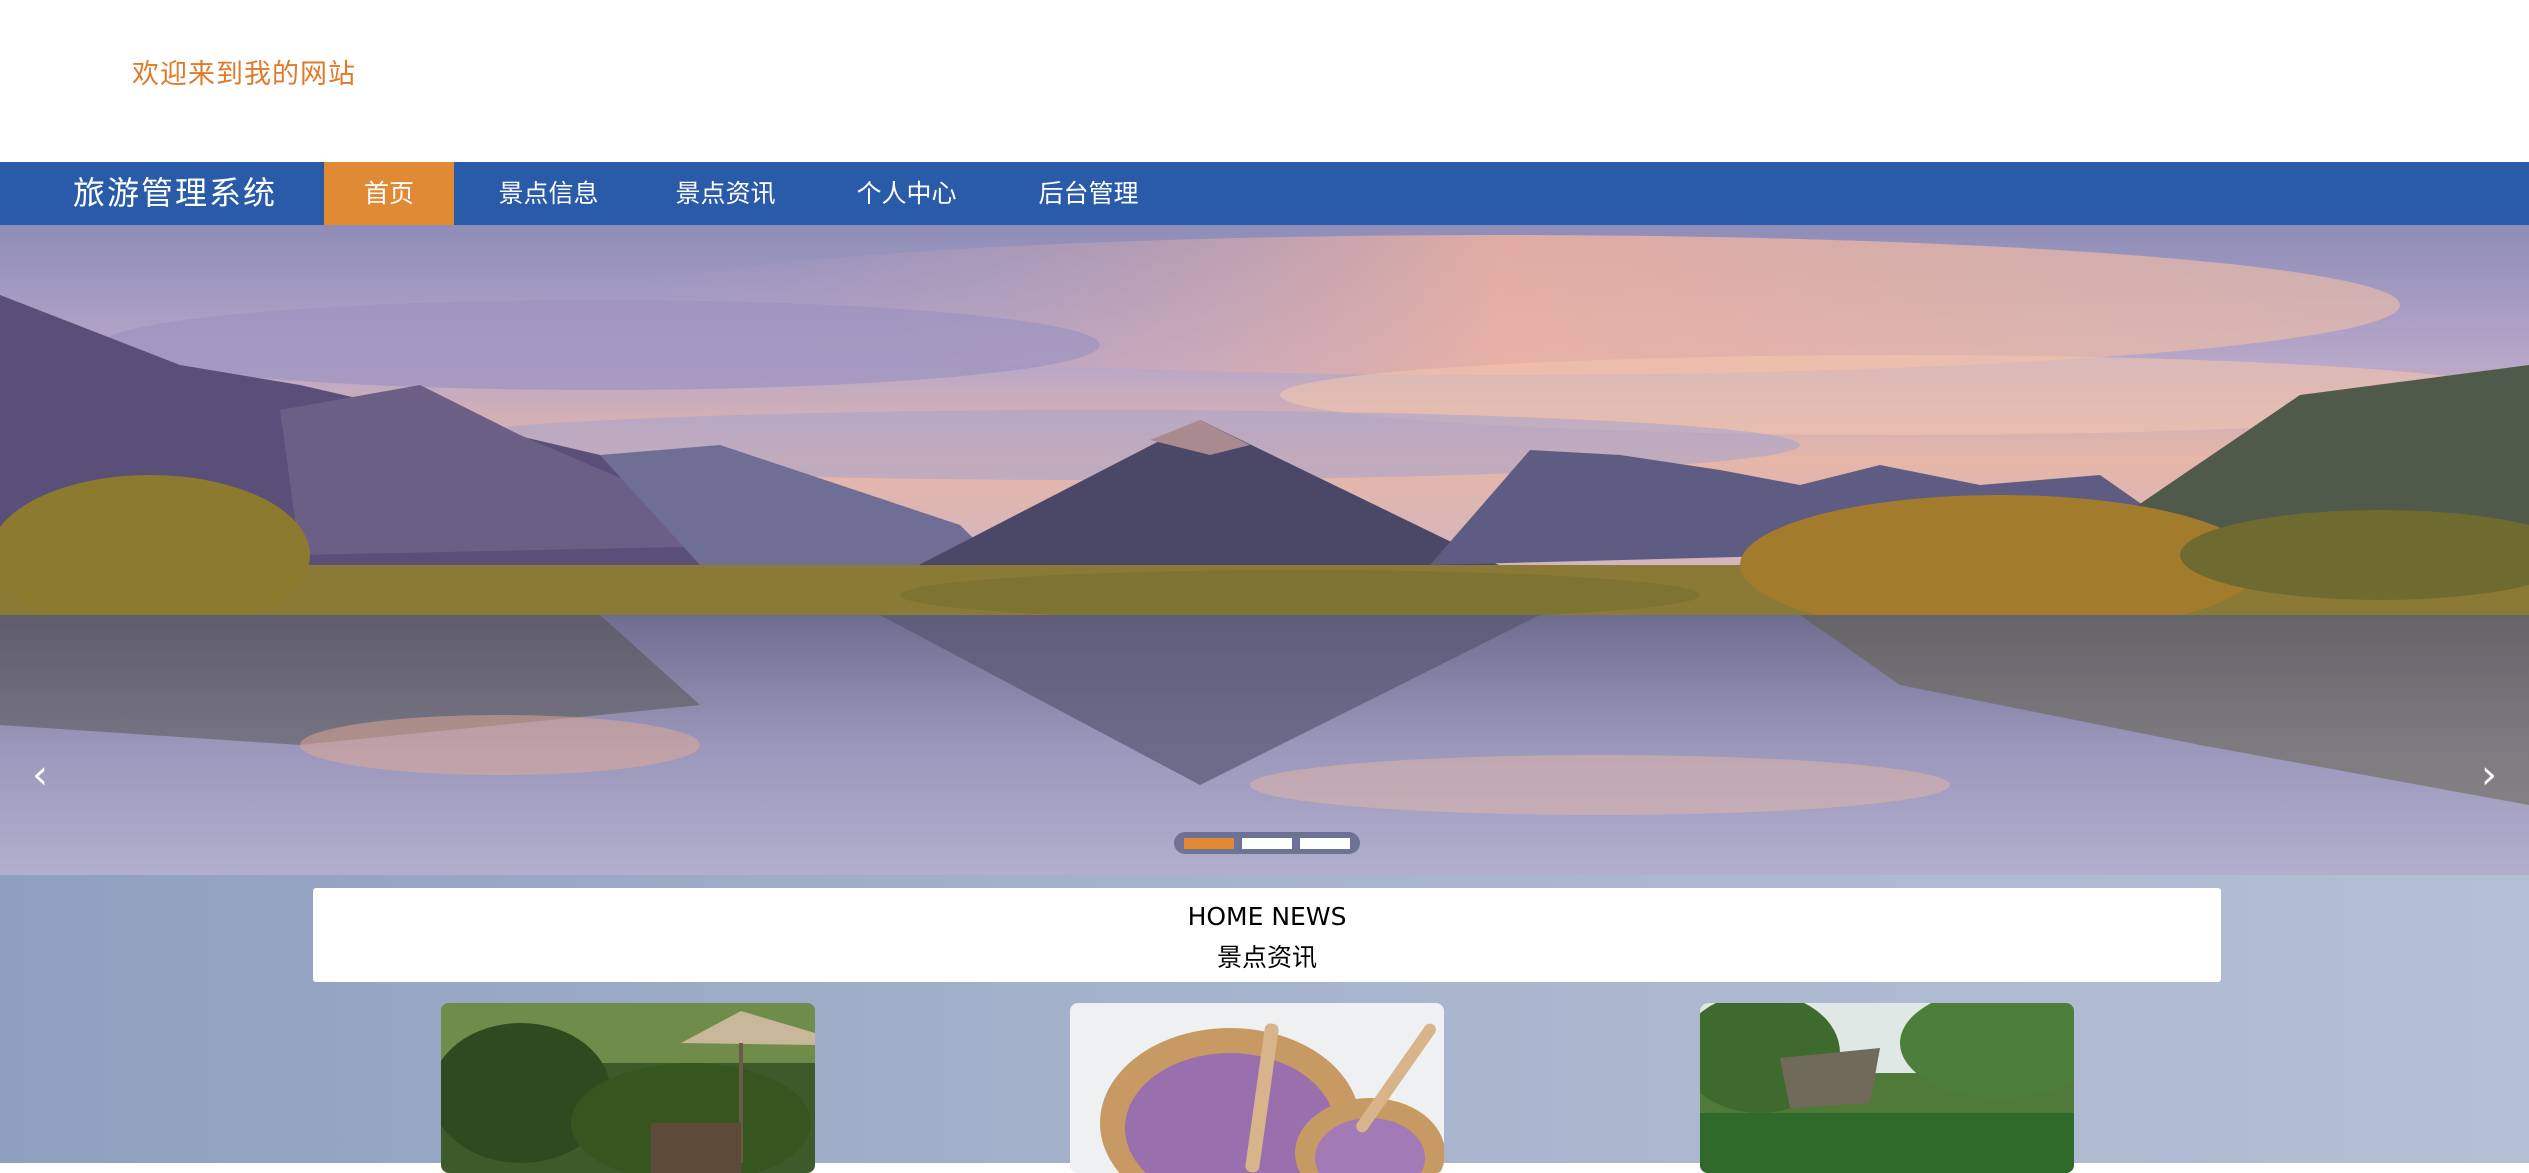 This screenshot has height=1173, width=2529. What do you see at coordinates (389, 193) in the screenshot?
I see `nav-item-home: 首页` at bounding box center [389, 193].